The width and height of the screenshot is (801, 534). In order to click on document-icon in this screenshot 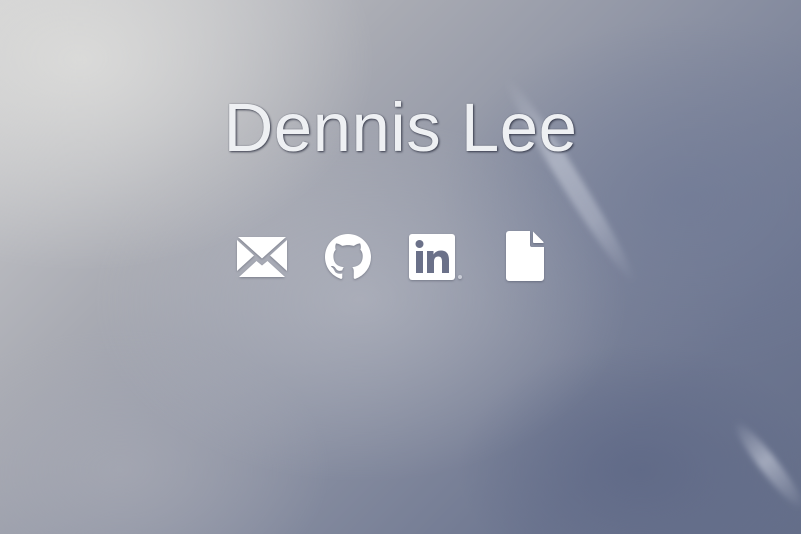, I will do `click(525, 256)`.